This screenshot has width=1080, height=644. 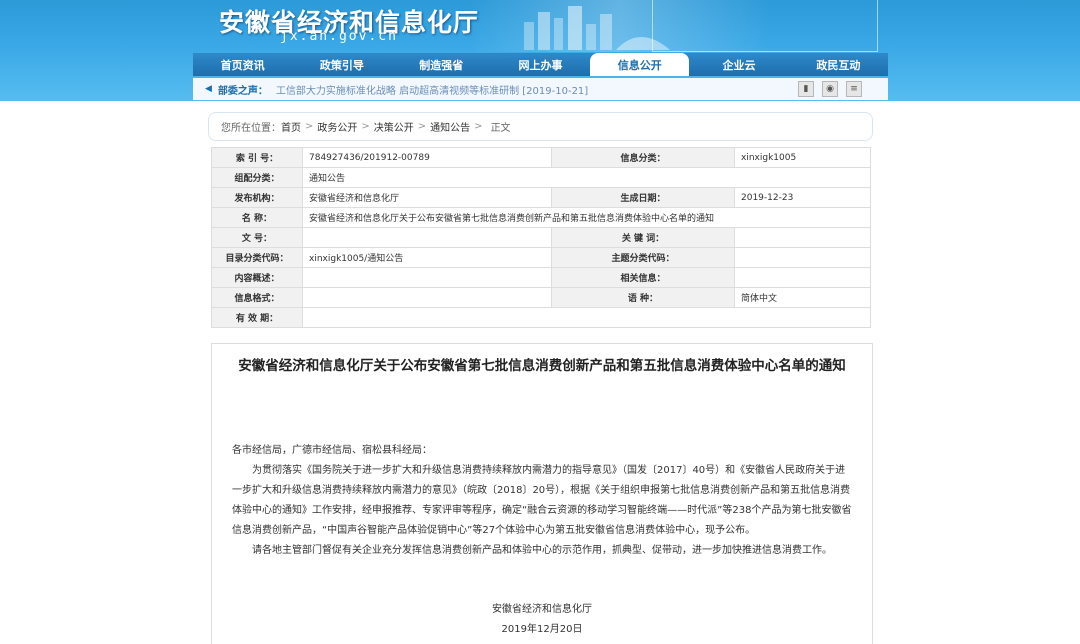 I want to click on nav-item-online-services: 网上办事, so click(x=540, y=64).